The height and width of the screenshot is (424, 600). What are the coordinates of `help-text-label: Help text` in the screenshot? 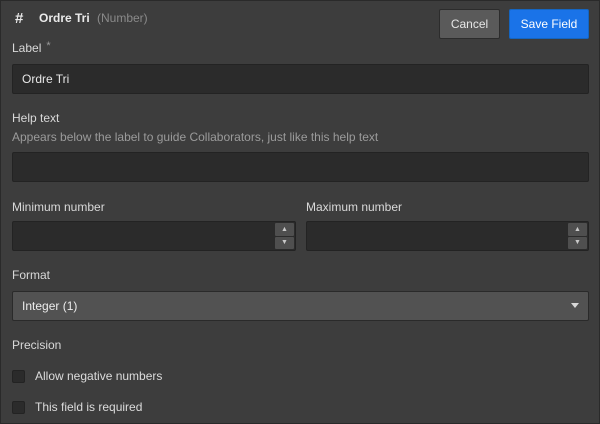 It's located at (36, 118).